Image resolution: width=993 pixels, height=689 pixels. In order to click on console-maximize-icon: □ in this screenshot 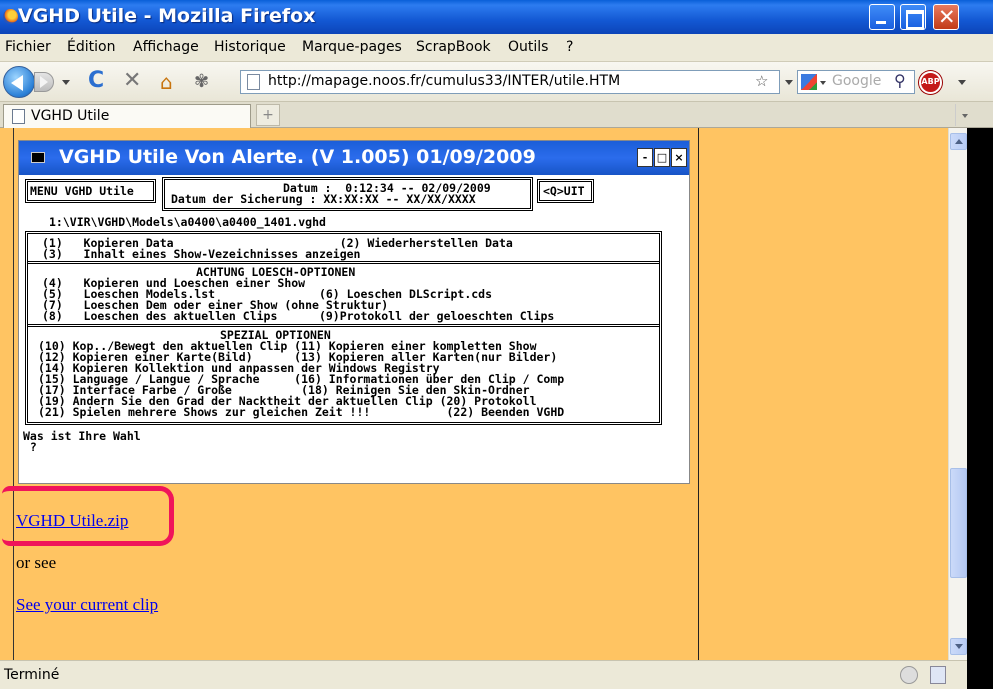, I will do `click(662, 157)`.